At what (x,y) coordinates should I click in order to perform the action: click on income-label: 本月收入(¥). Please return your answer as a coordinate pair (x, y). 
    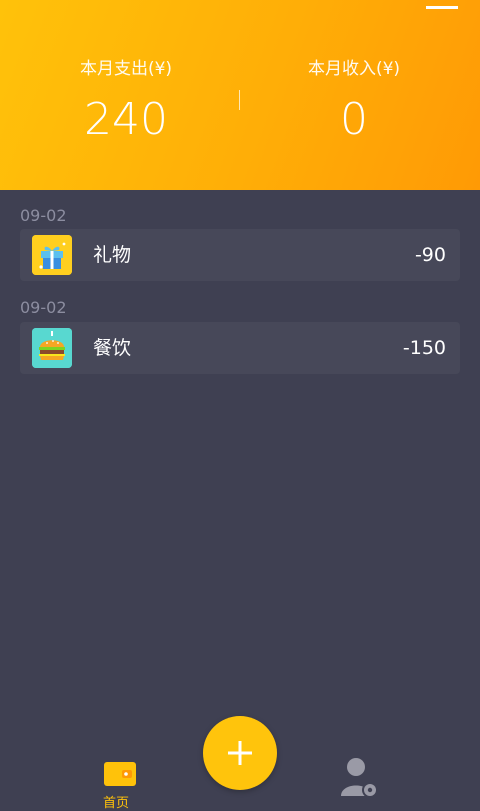
    Looking at the image, I should click on (354, 69).